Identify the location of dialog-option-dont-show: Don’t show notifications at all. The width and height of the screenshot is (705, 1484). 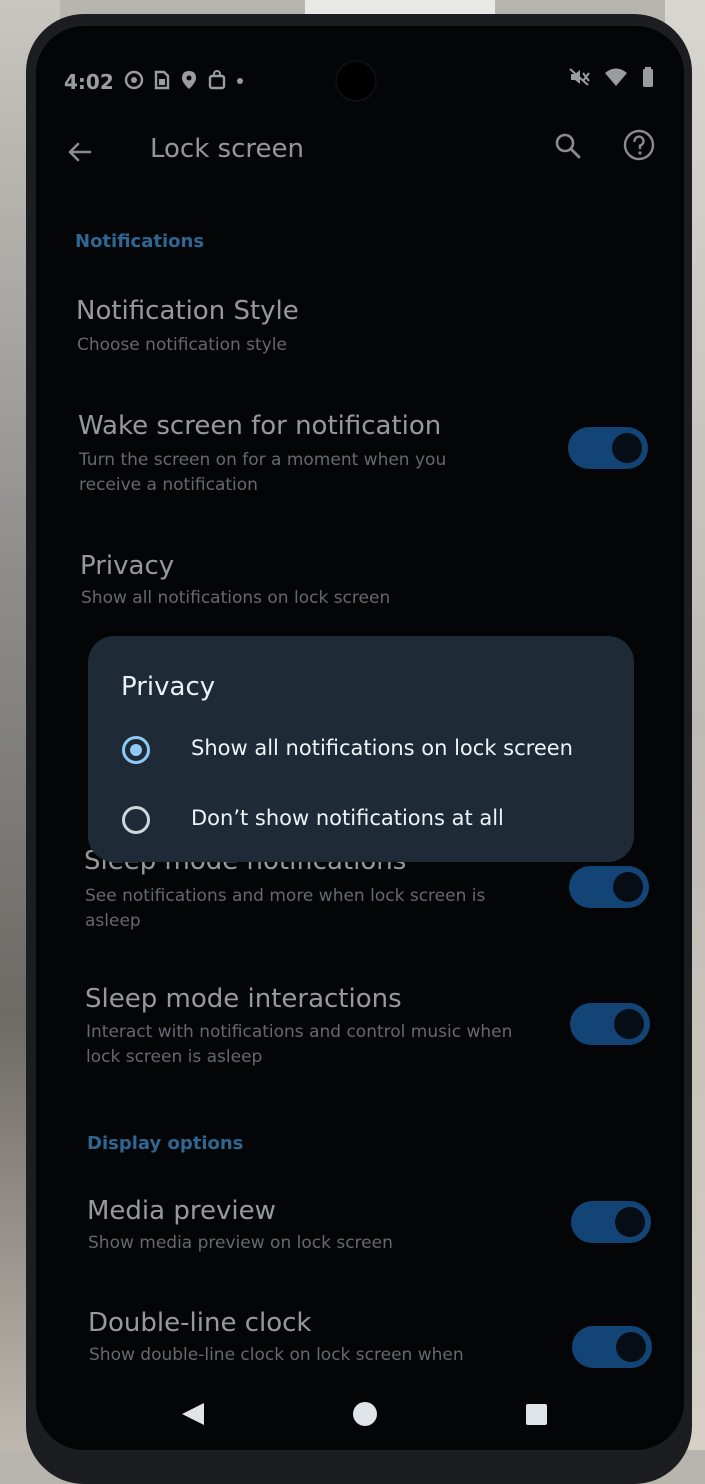
(361, 821).